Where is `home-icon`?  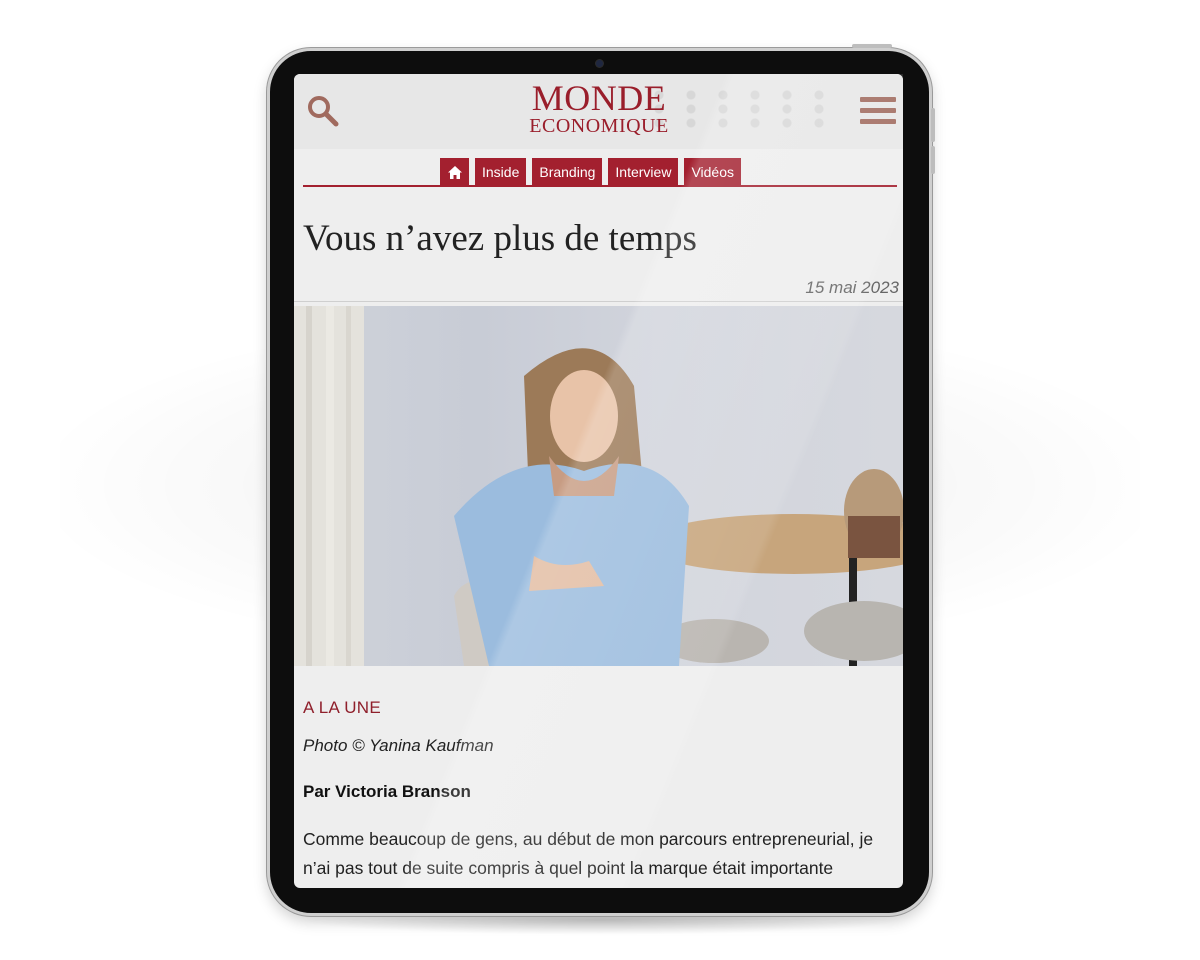
home-icon is located at coordinates (454, 172).